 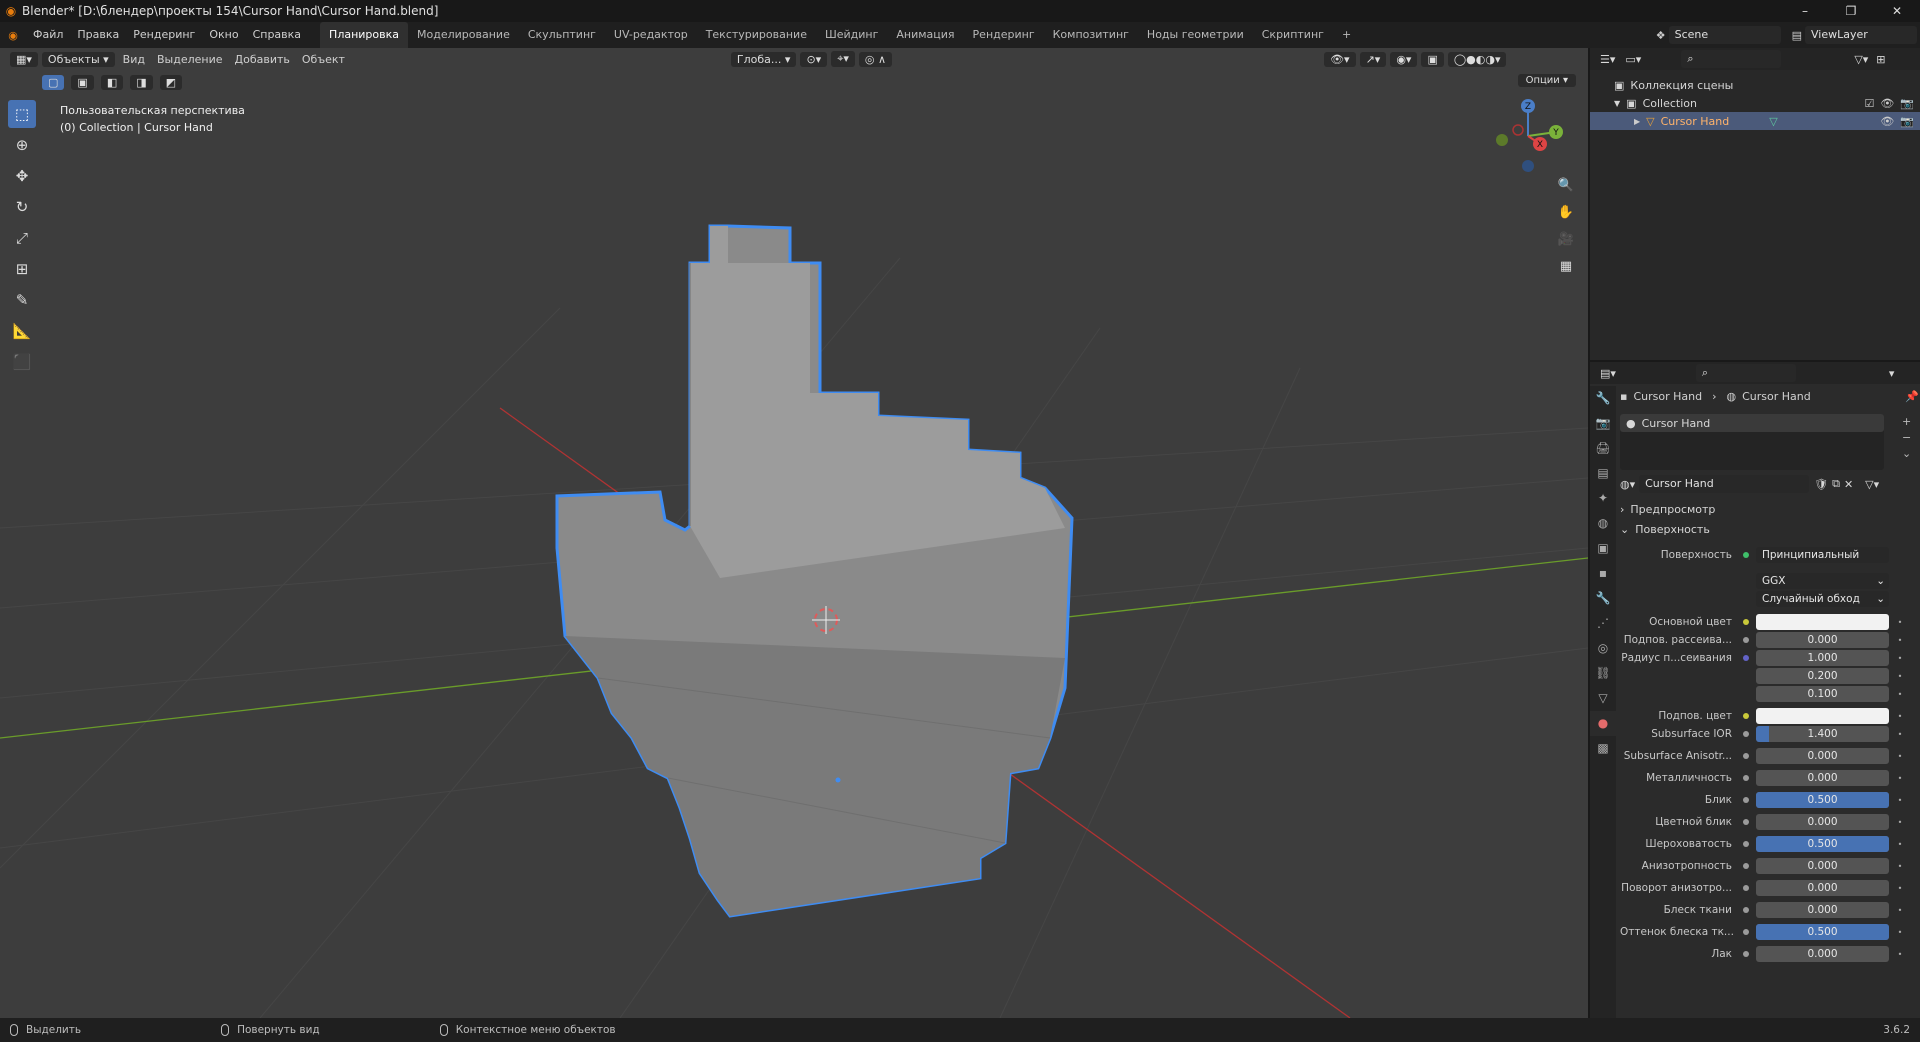 I want to click on scene-field: Scene, so click(x=1724, y=35).